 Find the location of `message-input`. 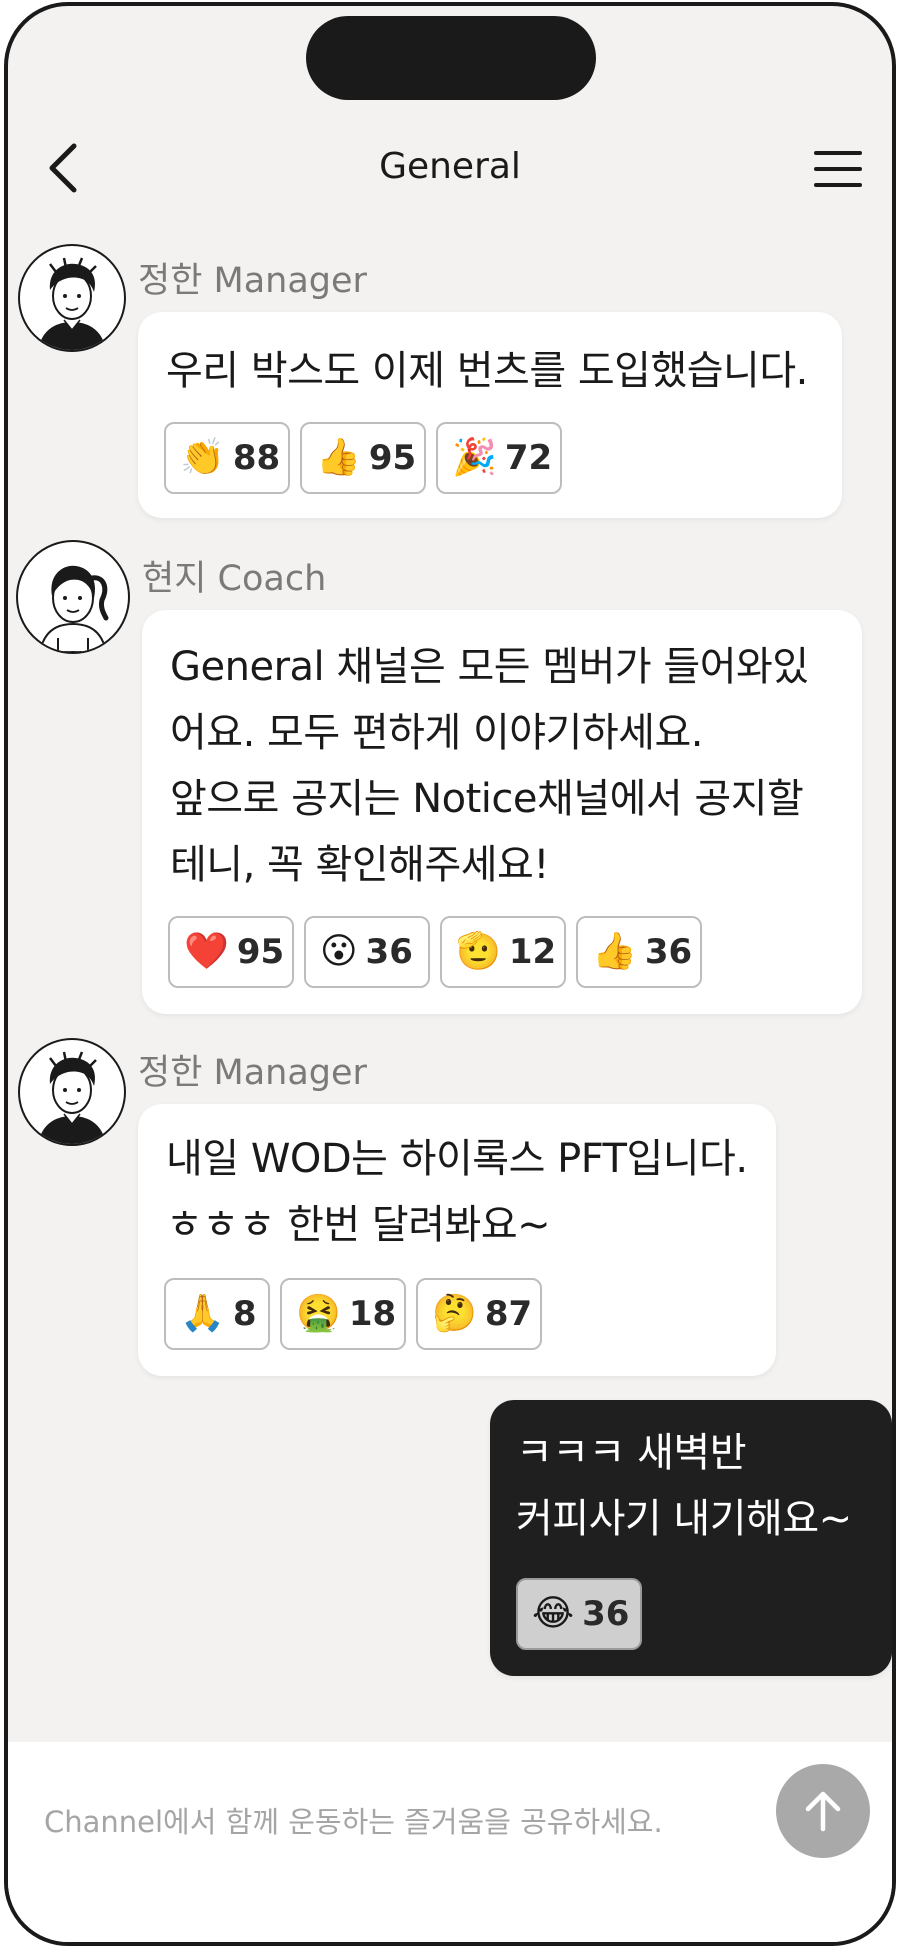

message-input is located at coordinates (394, 1822).